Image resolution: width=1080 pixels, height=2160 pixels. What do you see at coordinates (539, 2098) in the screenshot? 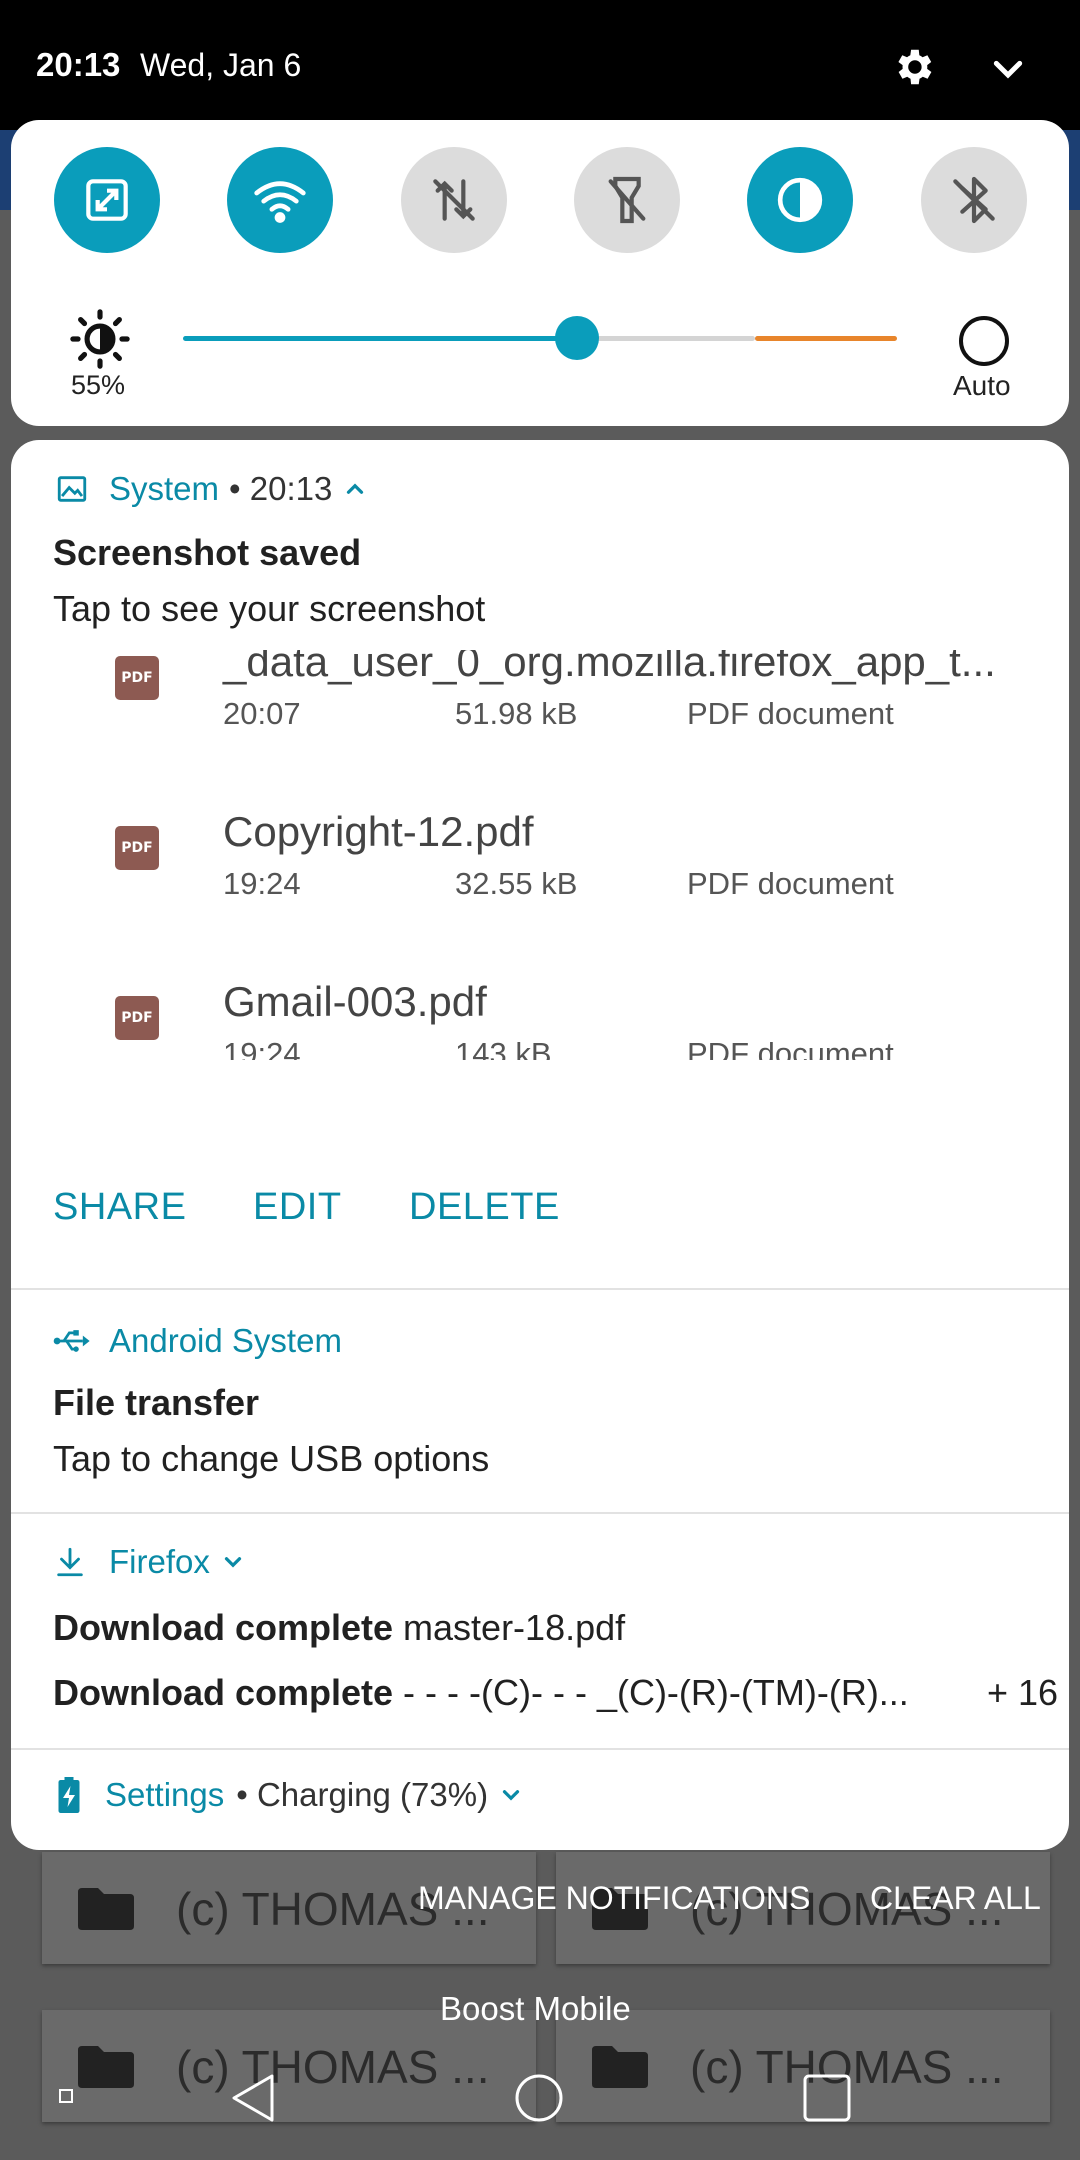
I see `home-icon` at bounding box center [539, 2098].